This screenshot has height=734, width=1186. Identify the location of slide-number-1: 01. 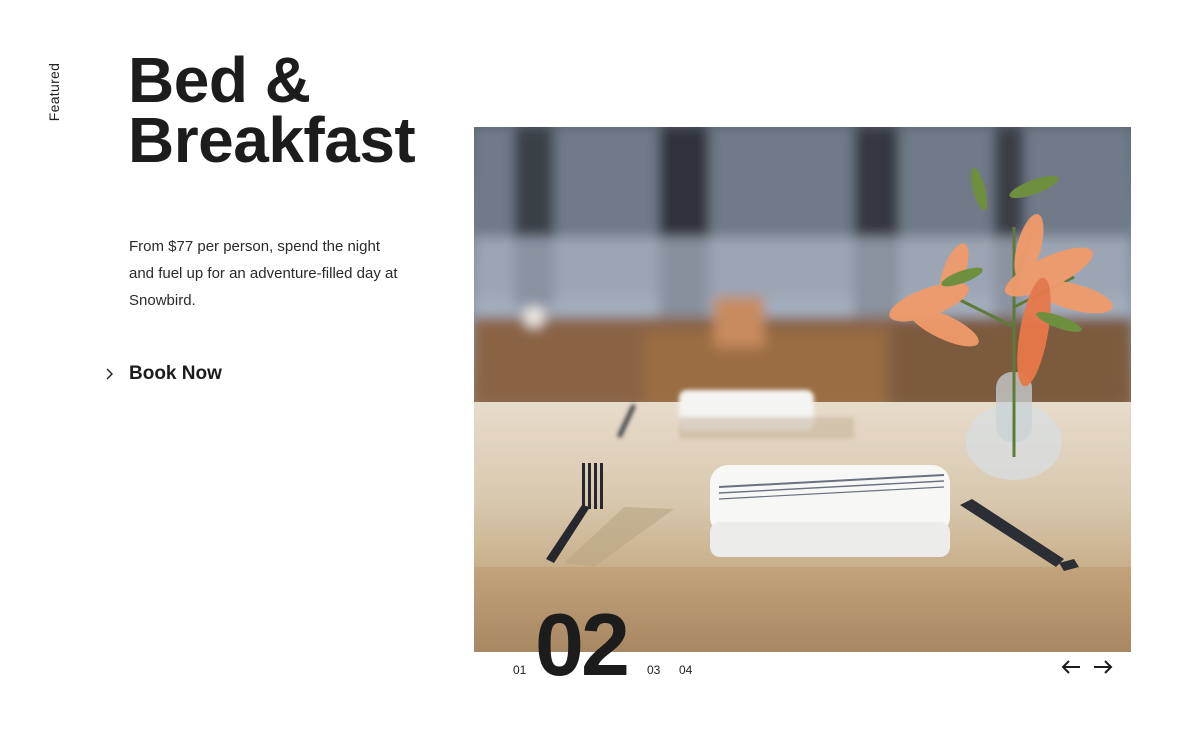
(519, 670).